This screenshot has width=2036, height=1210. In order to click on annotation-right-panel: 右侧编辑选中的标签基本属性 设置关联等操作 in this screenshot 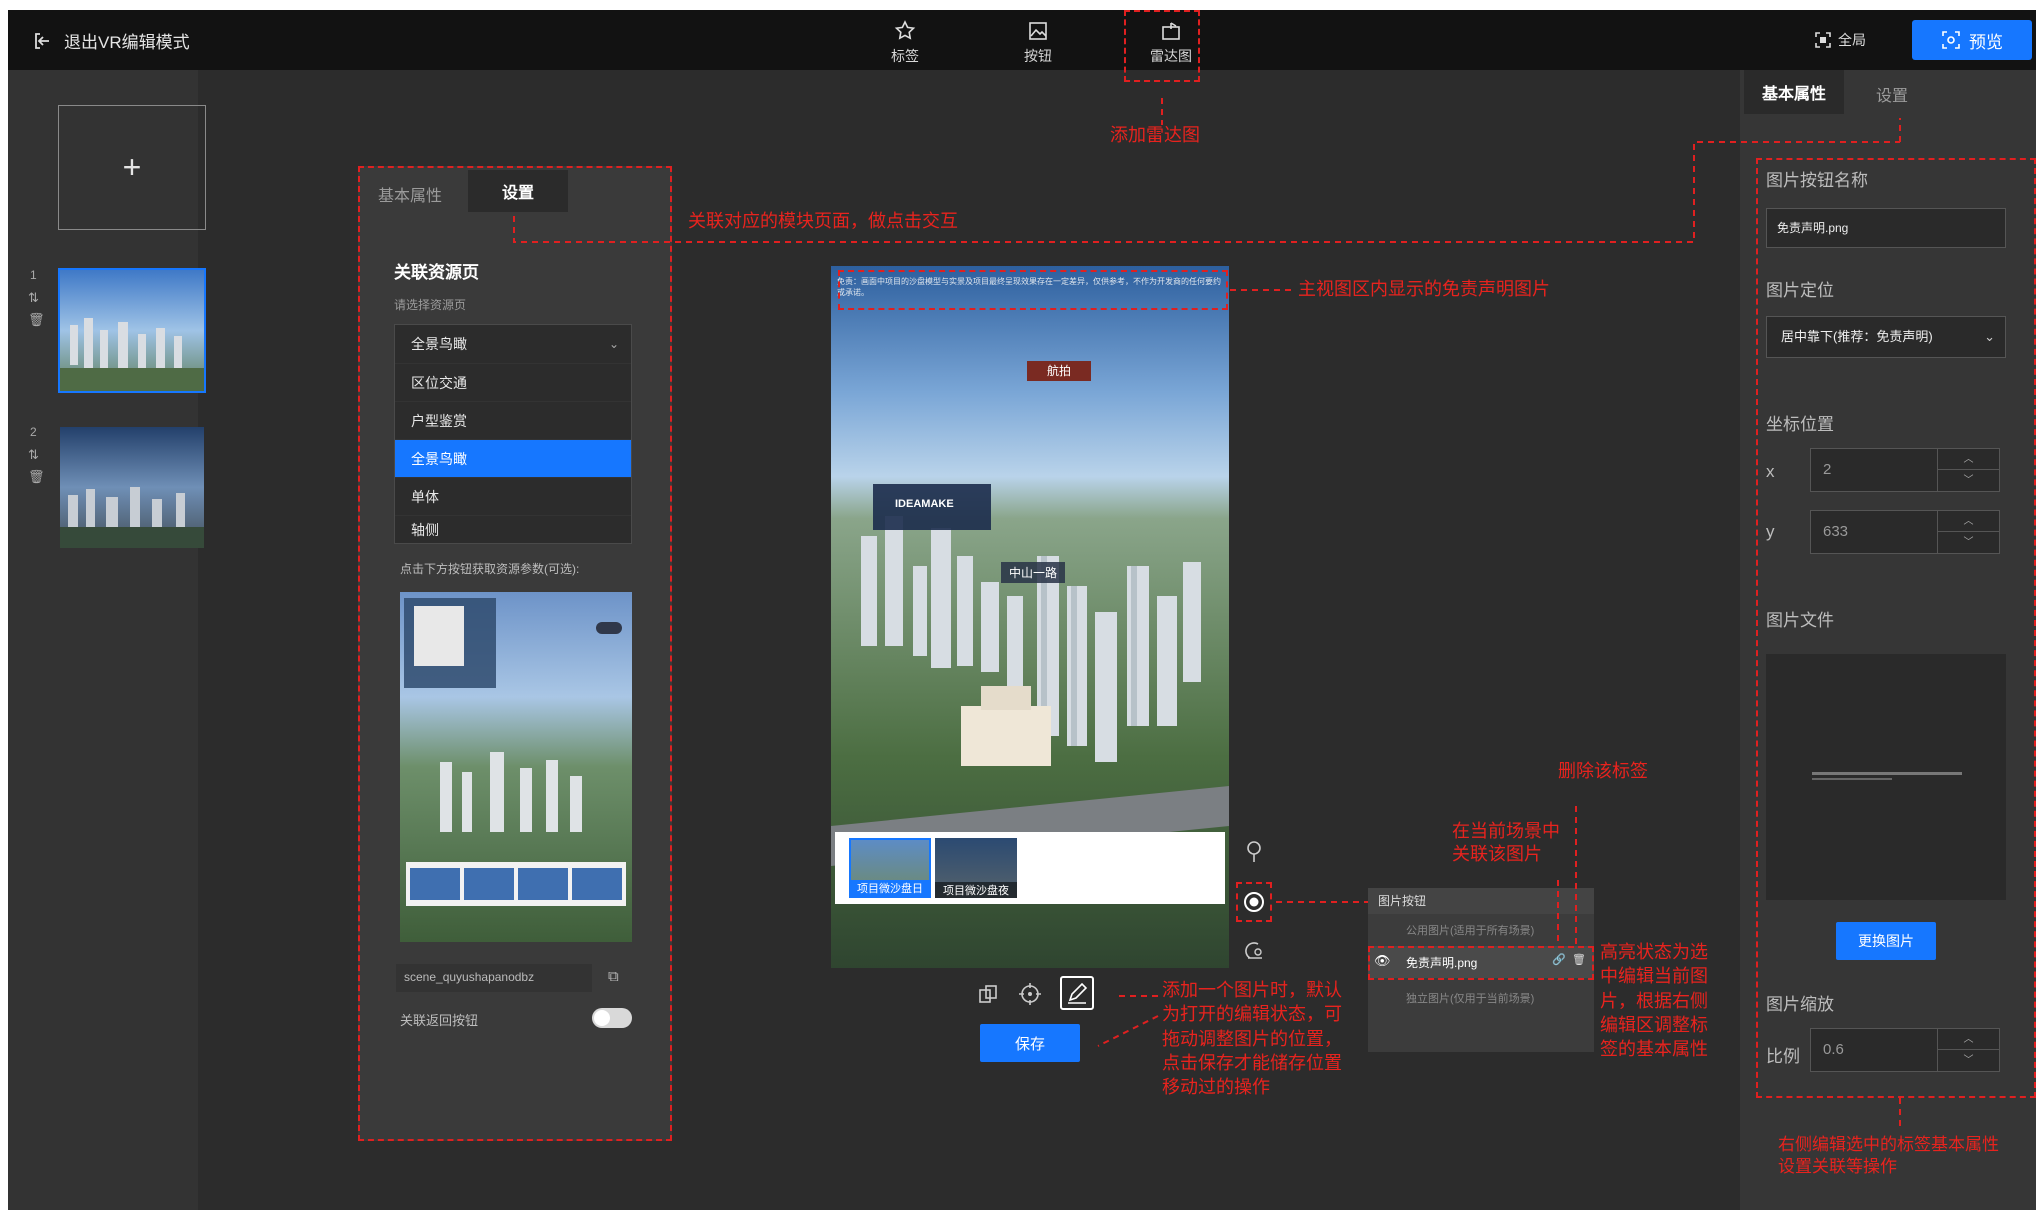, I will do `click(1888, 1156)`.